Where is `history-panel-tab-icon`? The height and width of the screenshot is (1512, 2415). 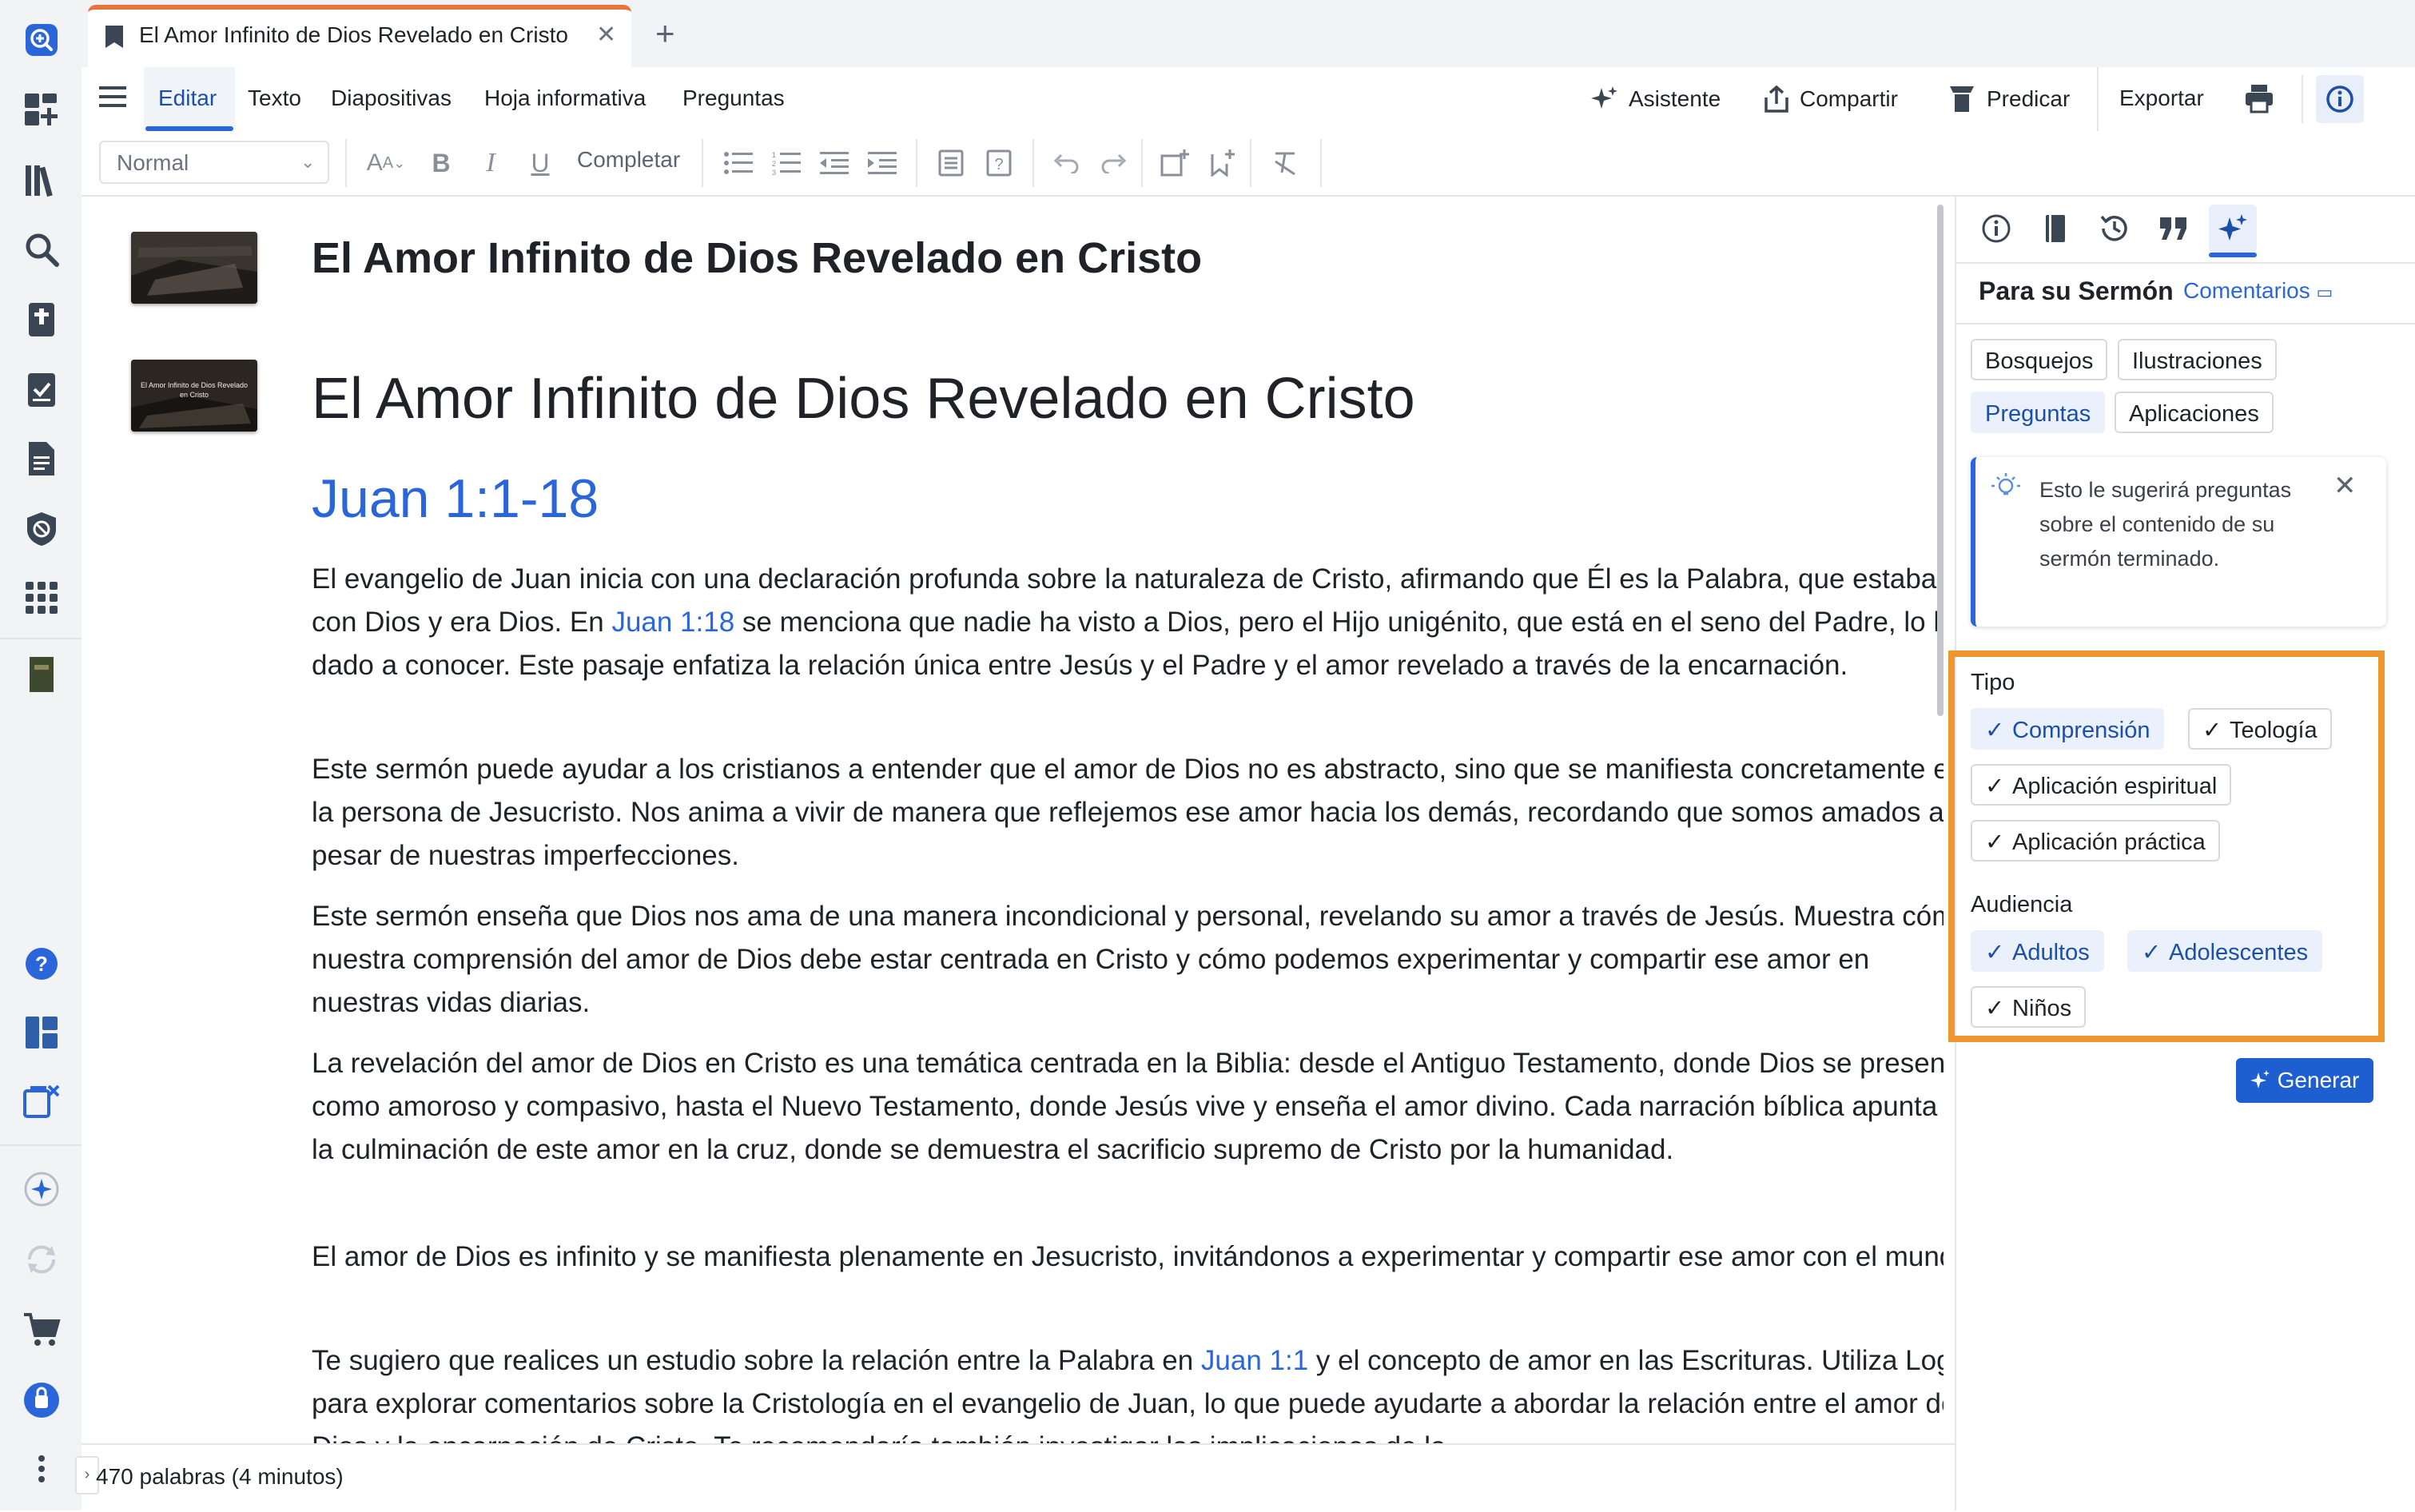 history-panel-tab-icon is located at coordinates (2115, 229).